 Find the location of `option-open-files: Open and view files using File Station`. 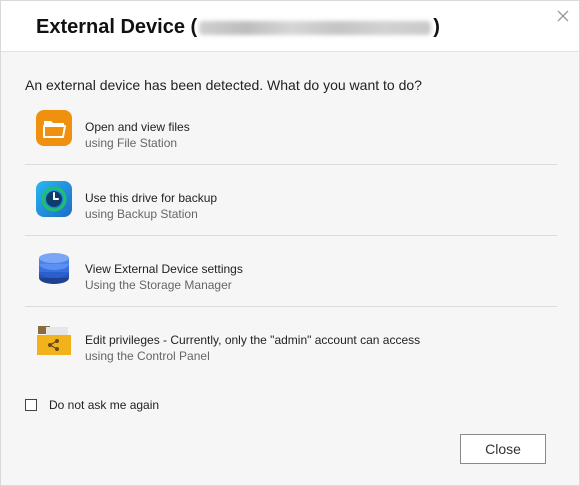

option-open-files: Open and view files using File Station is located at coordinates (291, 129).